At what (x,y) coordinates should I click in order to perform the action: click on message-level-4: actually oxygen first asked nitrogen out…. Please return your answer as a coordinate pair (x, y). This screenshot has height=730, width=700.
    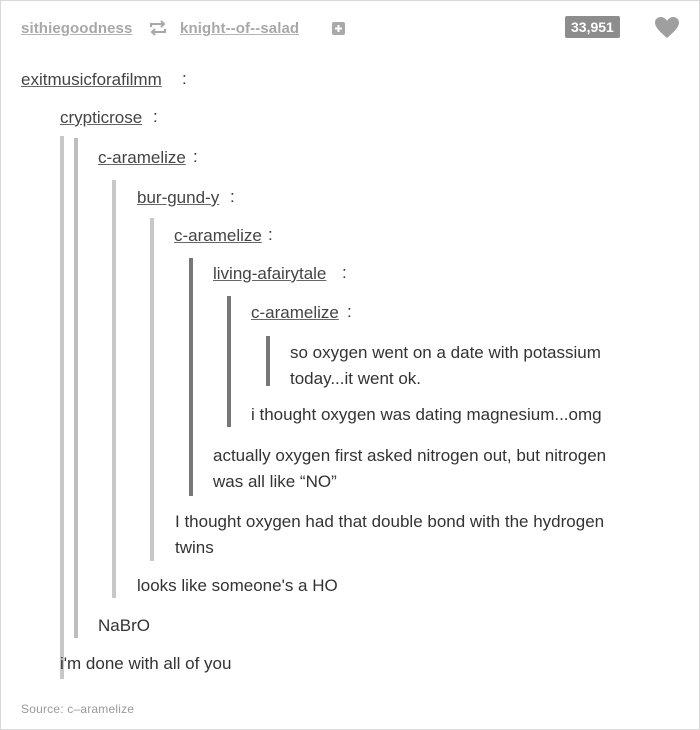
    Looking at the image, I should click on (410, 468).